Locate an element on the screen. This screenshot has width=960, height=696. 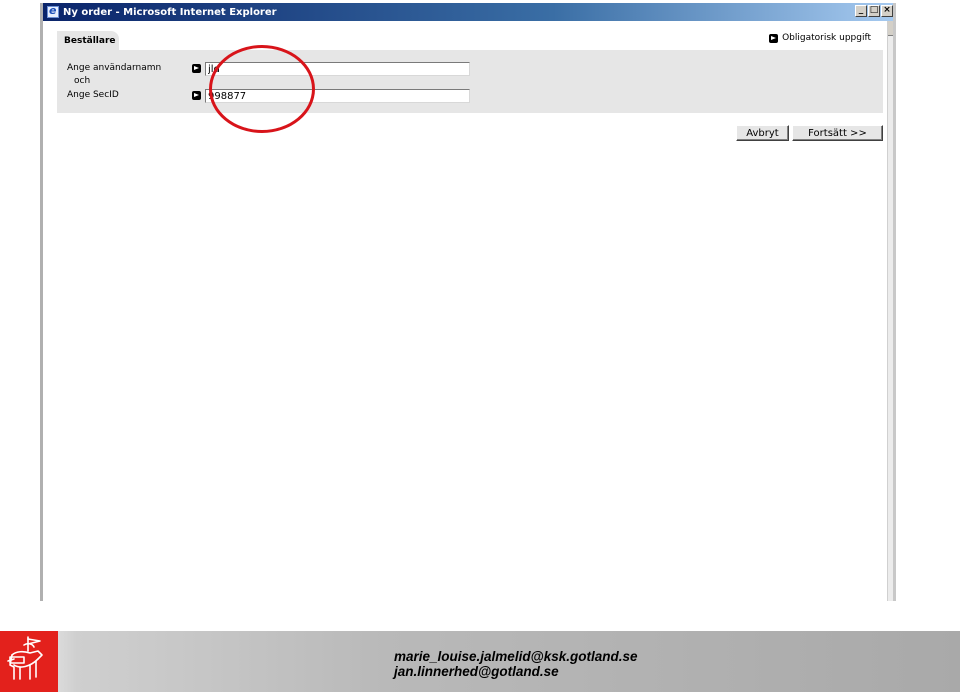
contact-email: jan.linnerhed@gotland.se is located at coordinates (516, 671).